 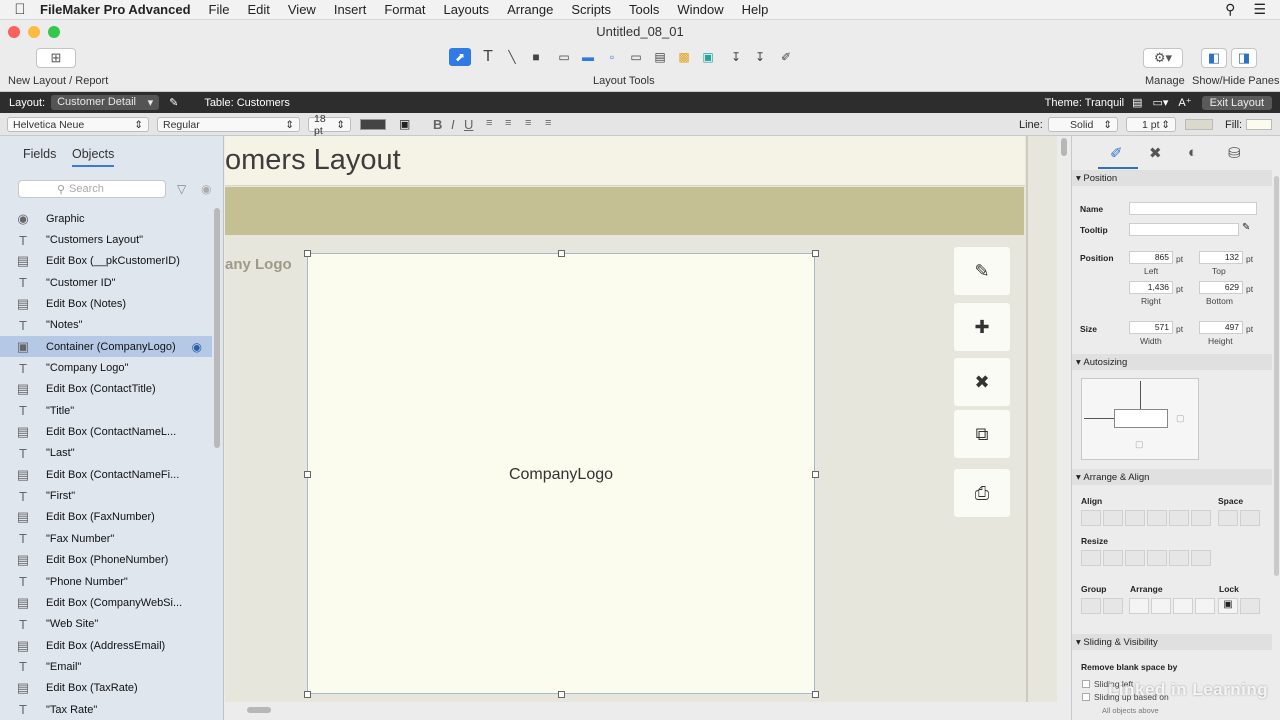 What do you see at coordinates (564, 57) in the screenshot?
I see `field-tool-icon: ▭` at bounding box center [564, 57].